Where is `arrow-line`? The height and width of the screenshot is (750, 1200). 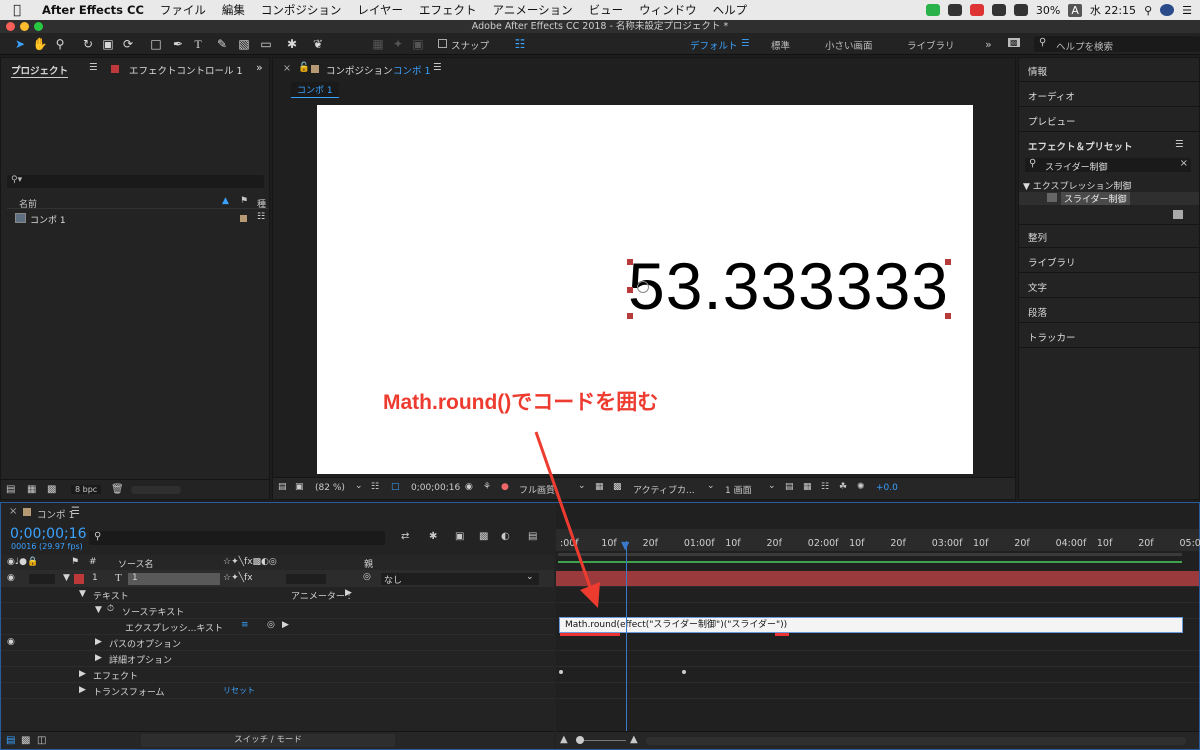 arrow-line is located at coordinates (563, 509).